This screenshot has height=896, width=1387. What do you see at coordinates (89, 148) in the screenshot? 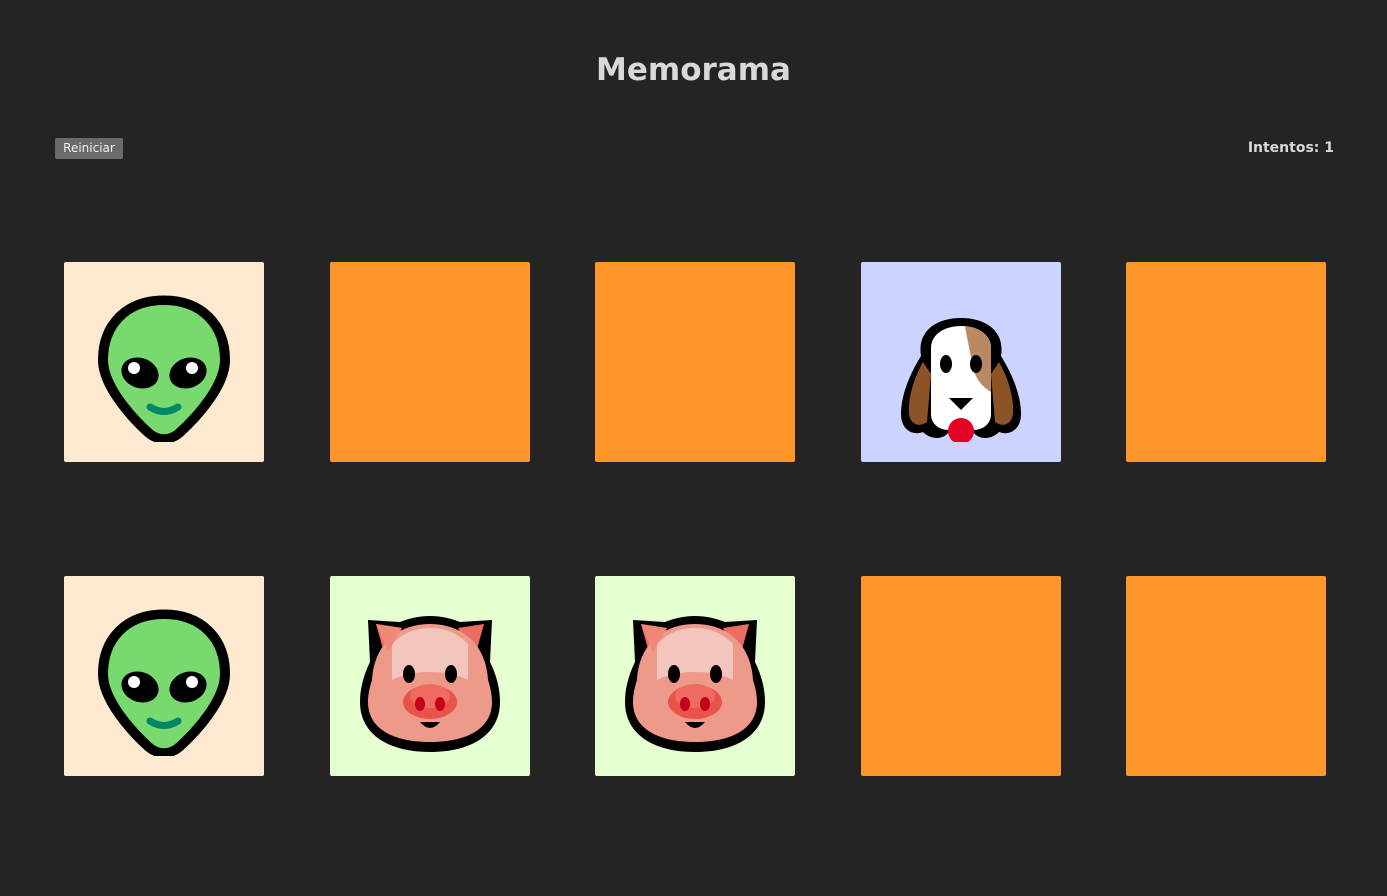
I see `restart-button: Reiniciar` at bounding box center [89, 148].